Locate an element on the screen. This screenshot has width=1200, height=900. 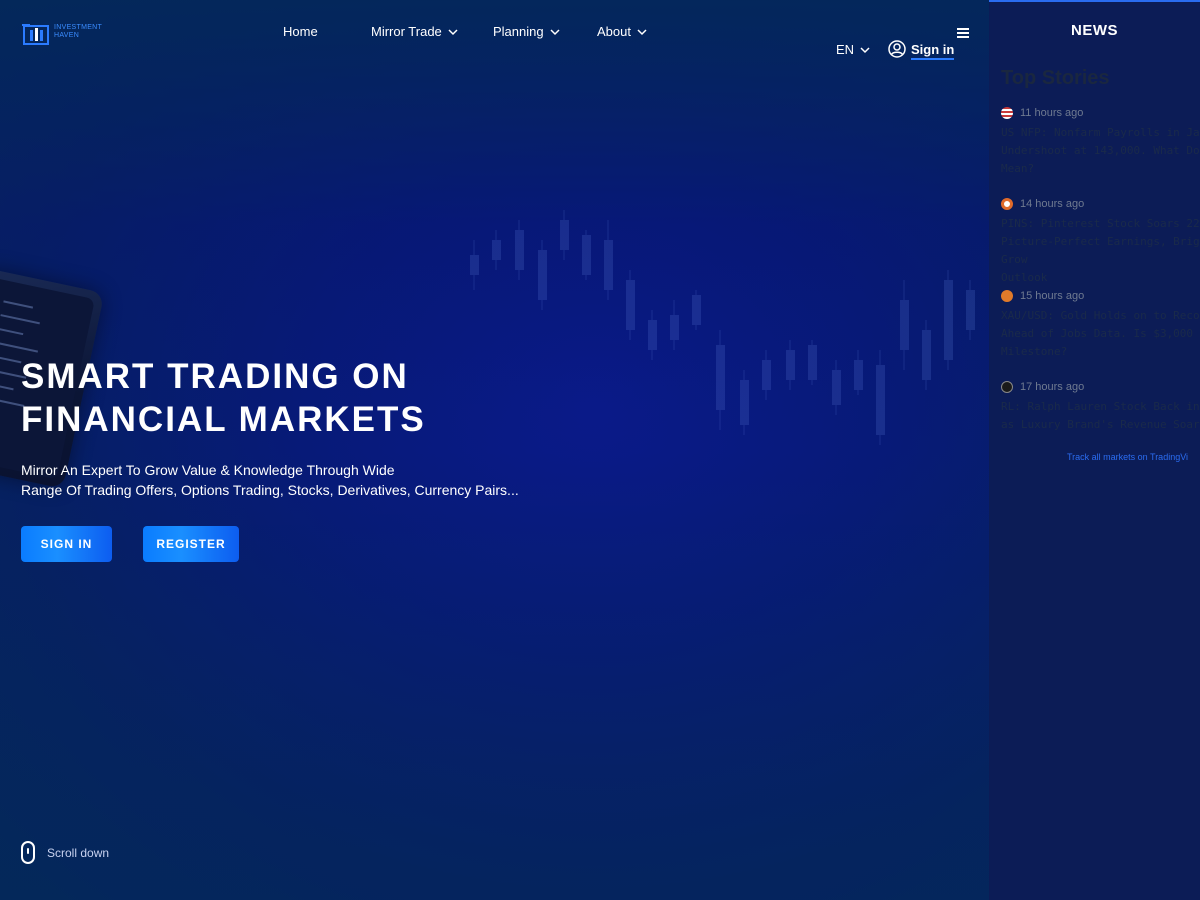
news-title: NEWS is located at coordinates (1094, 30).